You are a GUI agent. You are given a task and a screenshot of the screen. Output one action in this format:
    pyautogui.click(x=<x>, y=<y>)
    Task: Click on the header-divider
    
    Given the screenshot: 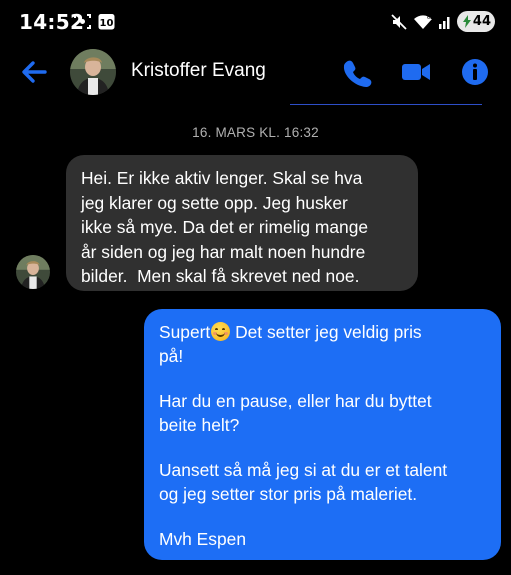 What is the action you would take?
    pyautogui.click(x=386, y=104)
    